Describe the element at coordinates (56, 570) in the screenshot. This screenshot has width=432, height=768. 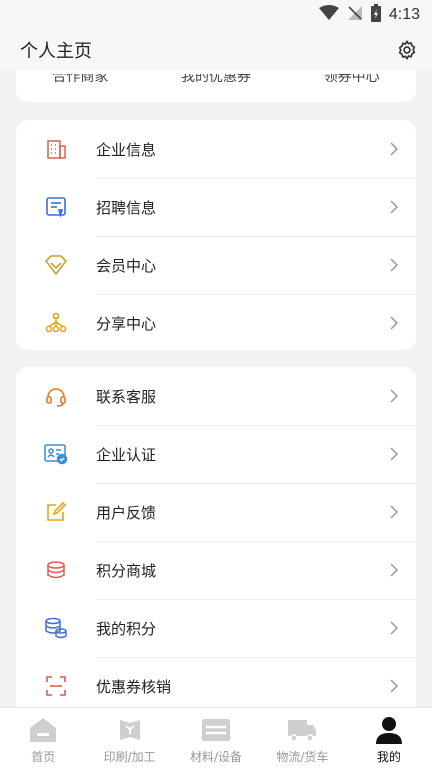
I see `coins-stack-icon` at that location.